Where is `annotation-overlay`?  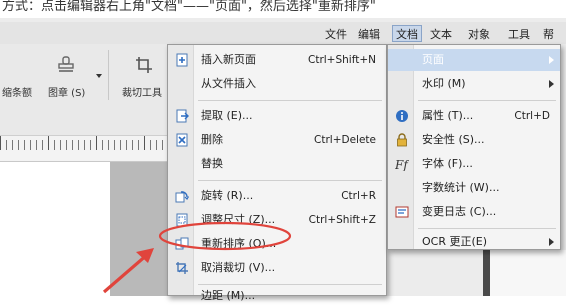
annotation-overlay is located at coordinates (197, 257).